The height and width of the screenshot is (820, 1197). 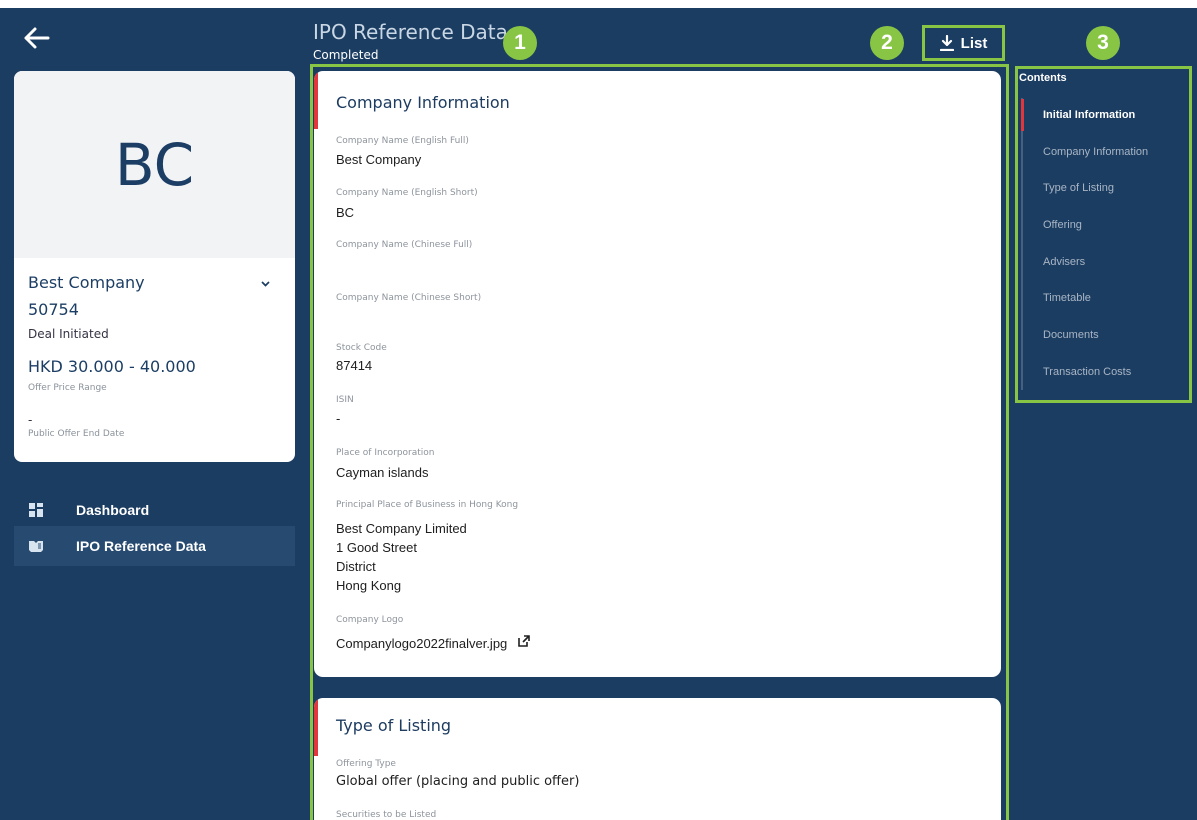 What do you see at coordinates (1103, 43) in the screenshot?
I see `annotation-badge-3: 3` at bounding box center [1103, 43].